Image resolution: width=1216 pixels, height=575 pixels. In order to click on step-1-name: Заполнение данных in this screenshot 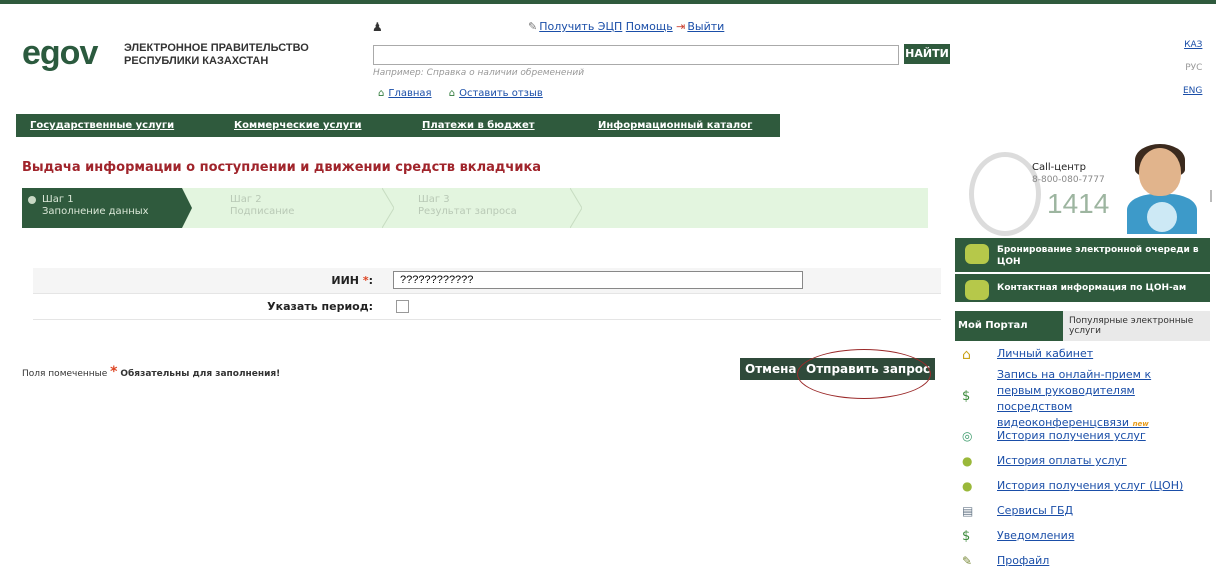, I will do `click(95, 211)`.